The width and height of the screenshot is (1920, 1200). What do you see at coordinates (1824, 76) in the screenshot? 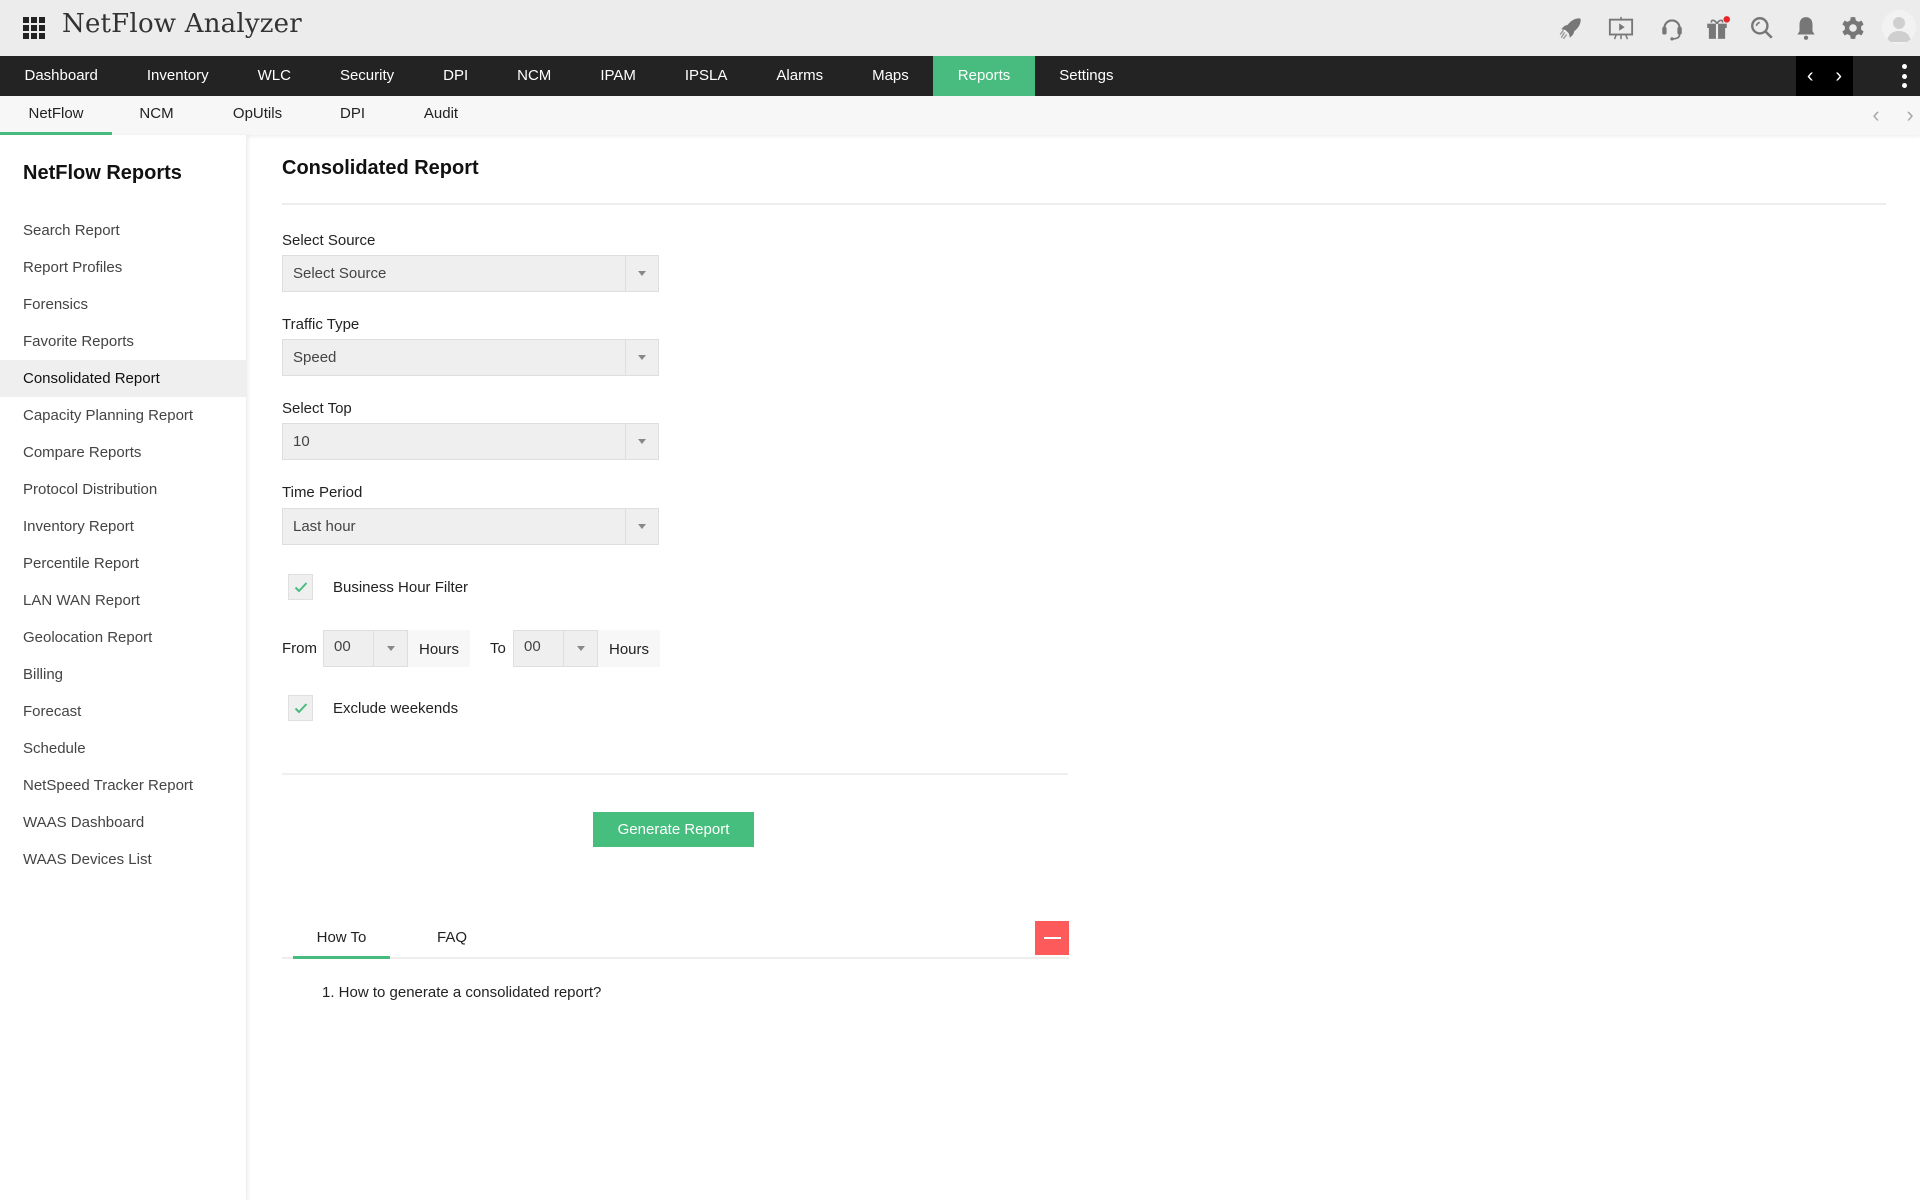
I see `nav-scroll-arrows: ‹ ›` at bounding box center [1824, 76].